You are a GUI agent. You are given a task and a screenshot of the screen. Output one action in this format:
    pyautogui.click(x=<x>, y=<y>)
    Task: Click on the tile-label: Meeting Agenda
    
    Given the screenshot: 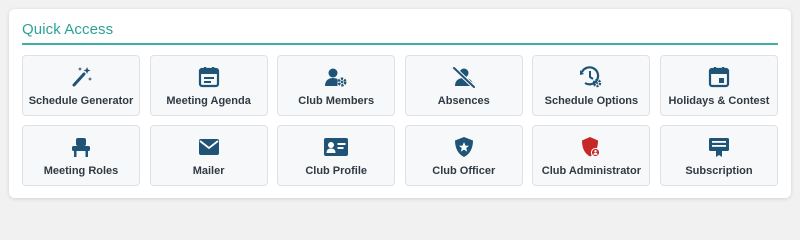 What is the action you would take?
    pyautogui.click(x=208, y=101)
    